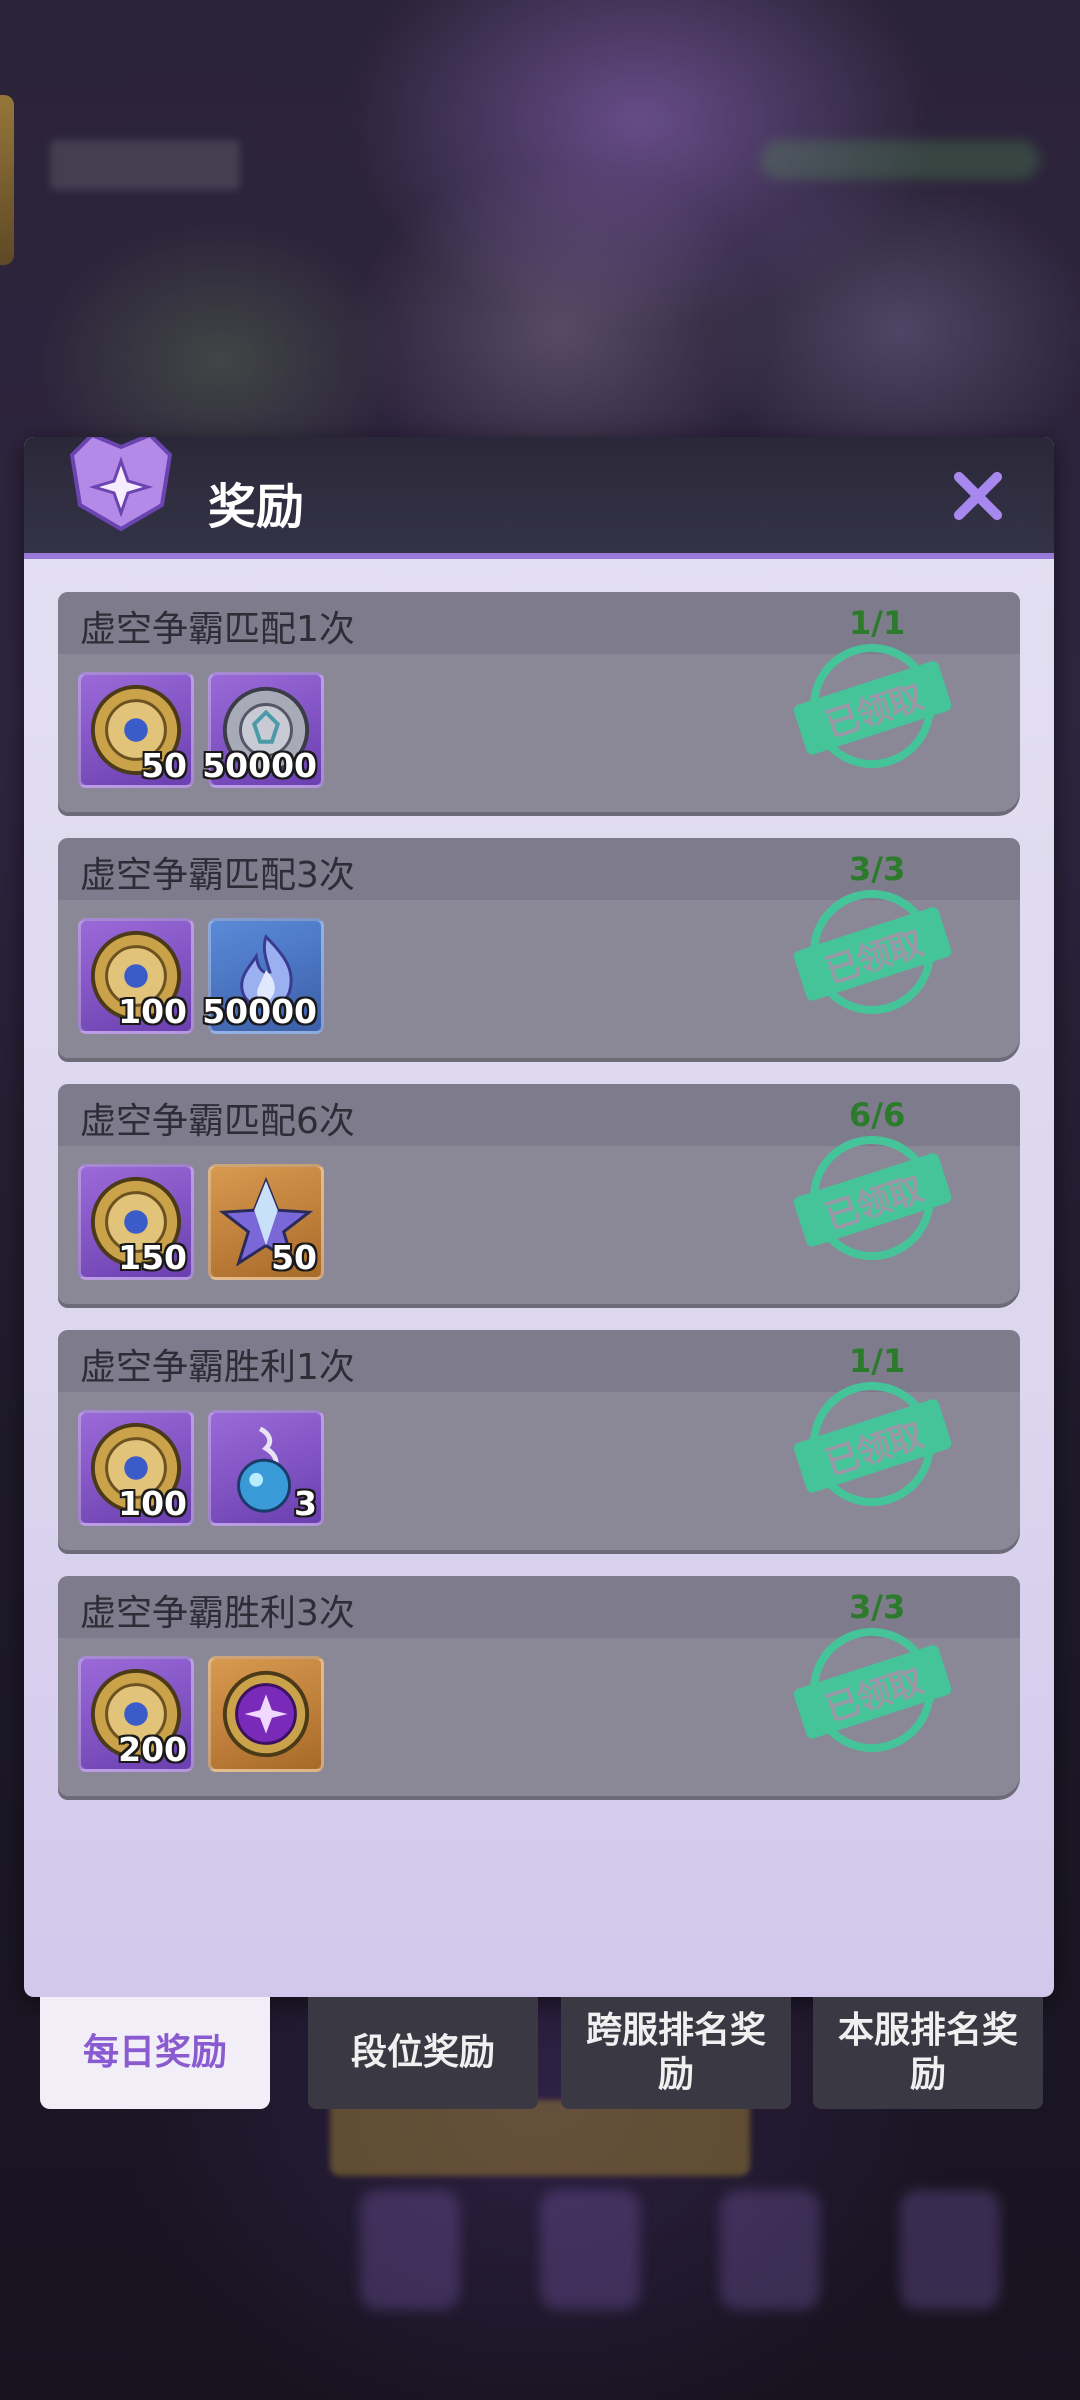 Image resolution: width=1080 pixels, height=2400 pixels. What do you see at coordinates (539, 1686) in the screenshot?
I see `task-card: 虚空争霸胜利3次 3/3 200 已领取` at bounding box center [539, 1686].